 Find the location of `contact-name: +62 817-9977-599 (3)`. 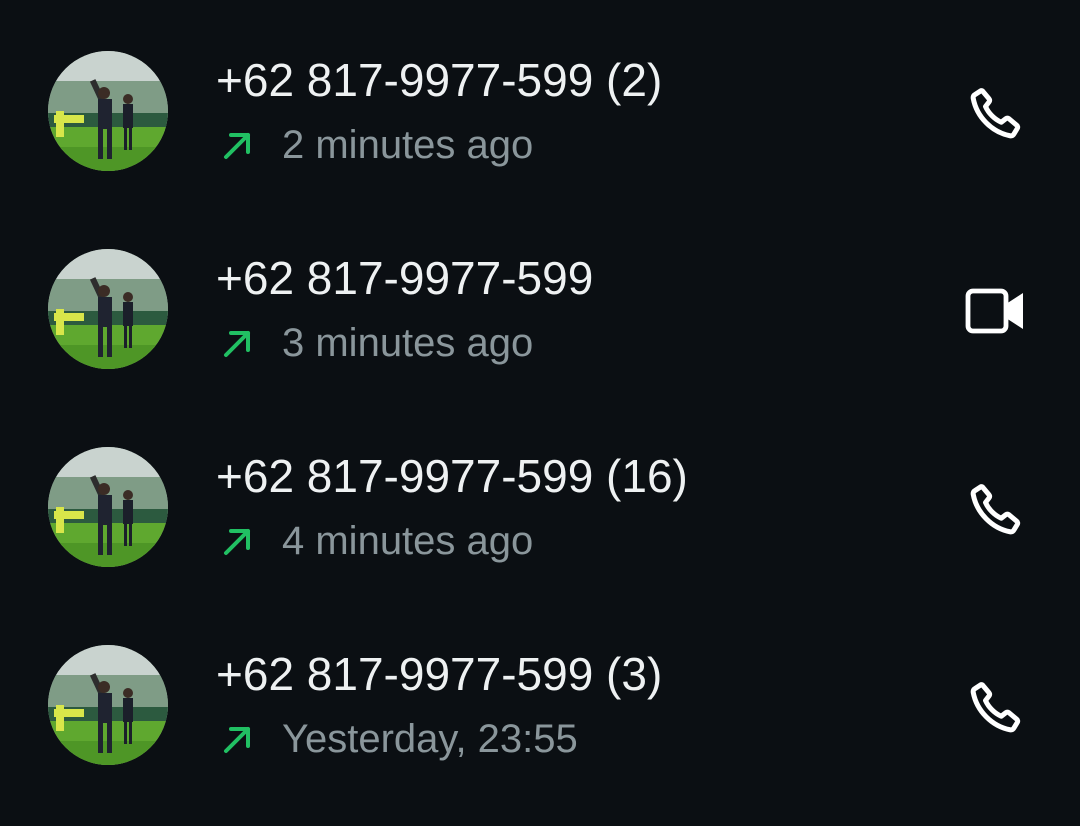

contact-name: +62 817-9977-599 (3) is located at coordinates (439, 674).